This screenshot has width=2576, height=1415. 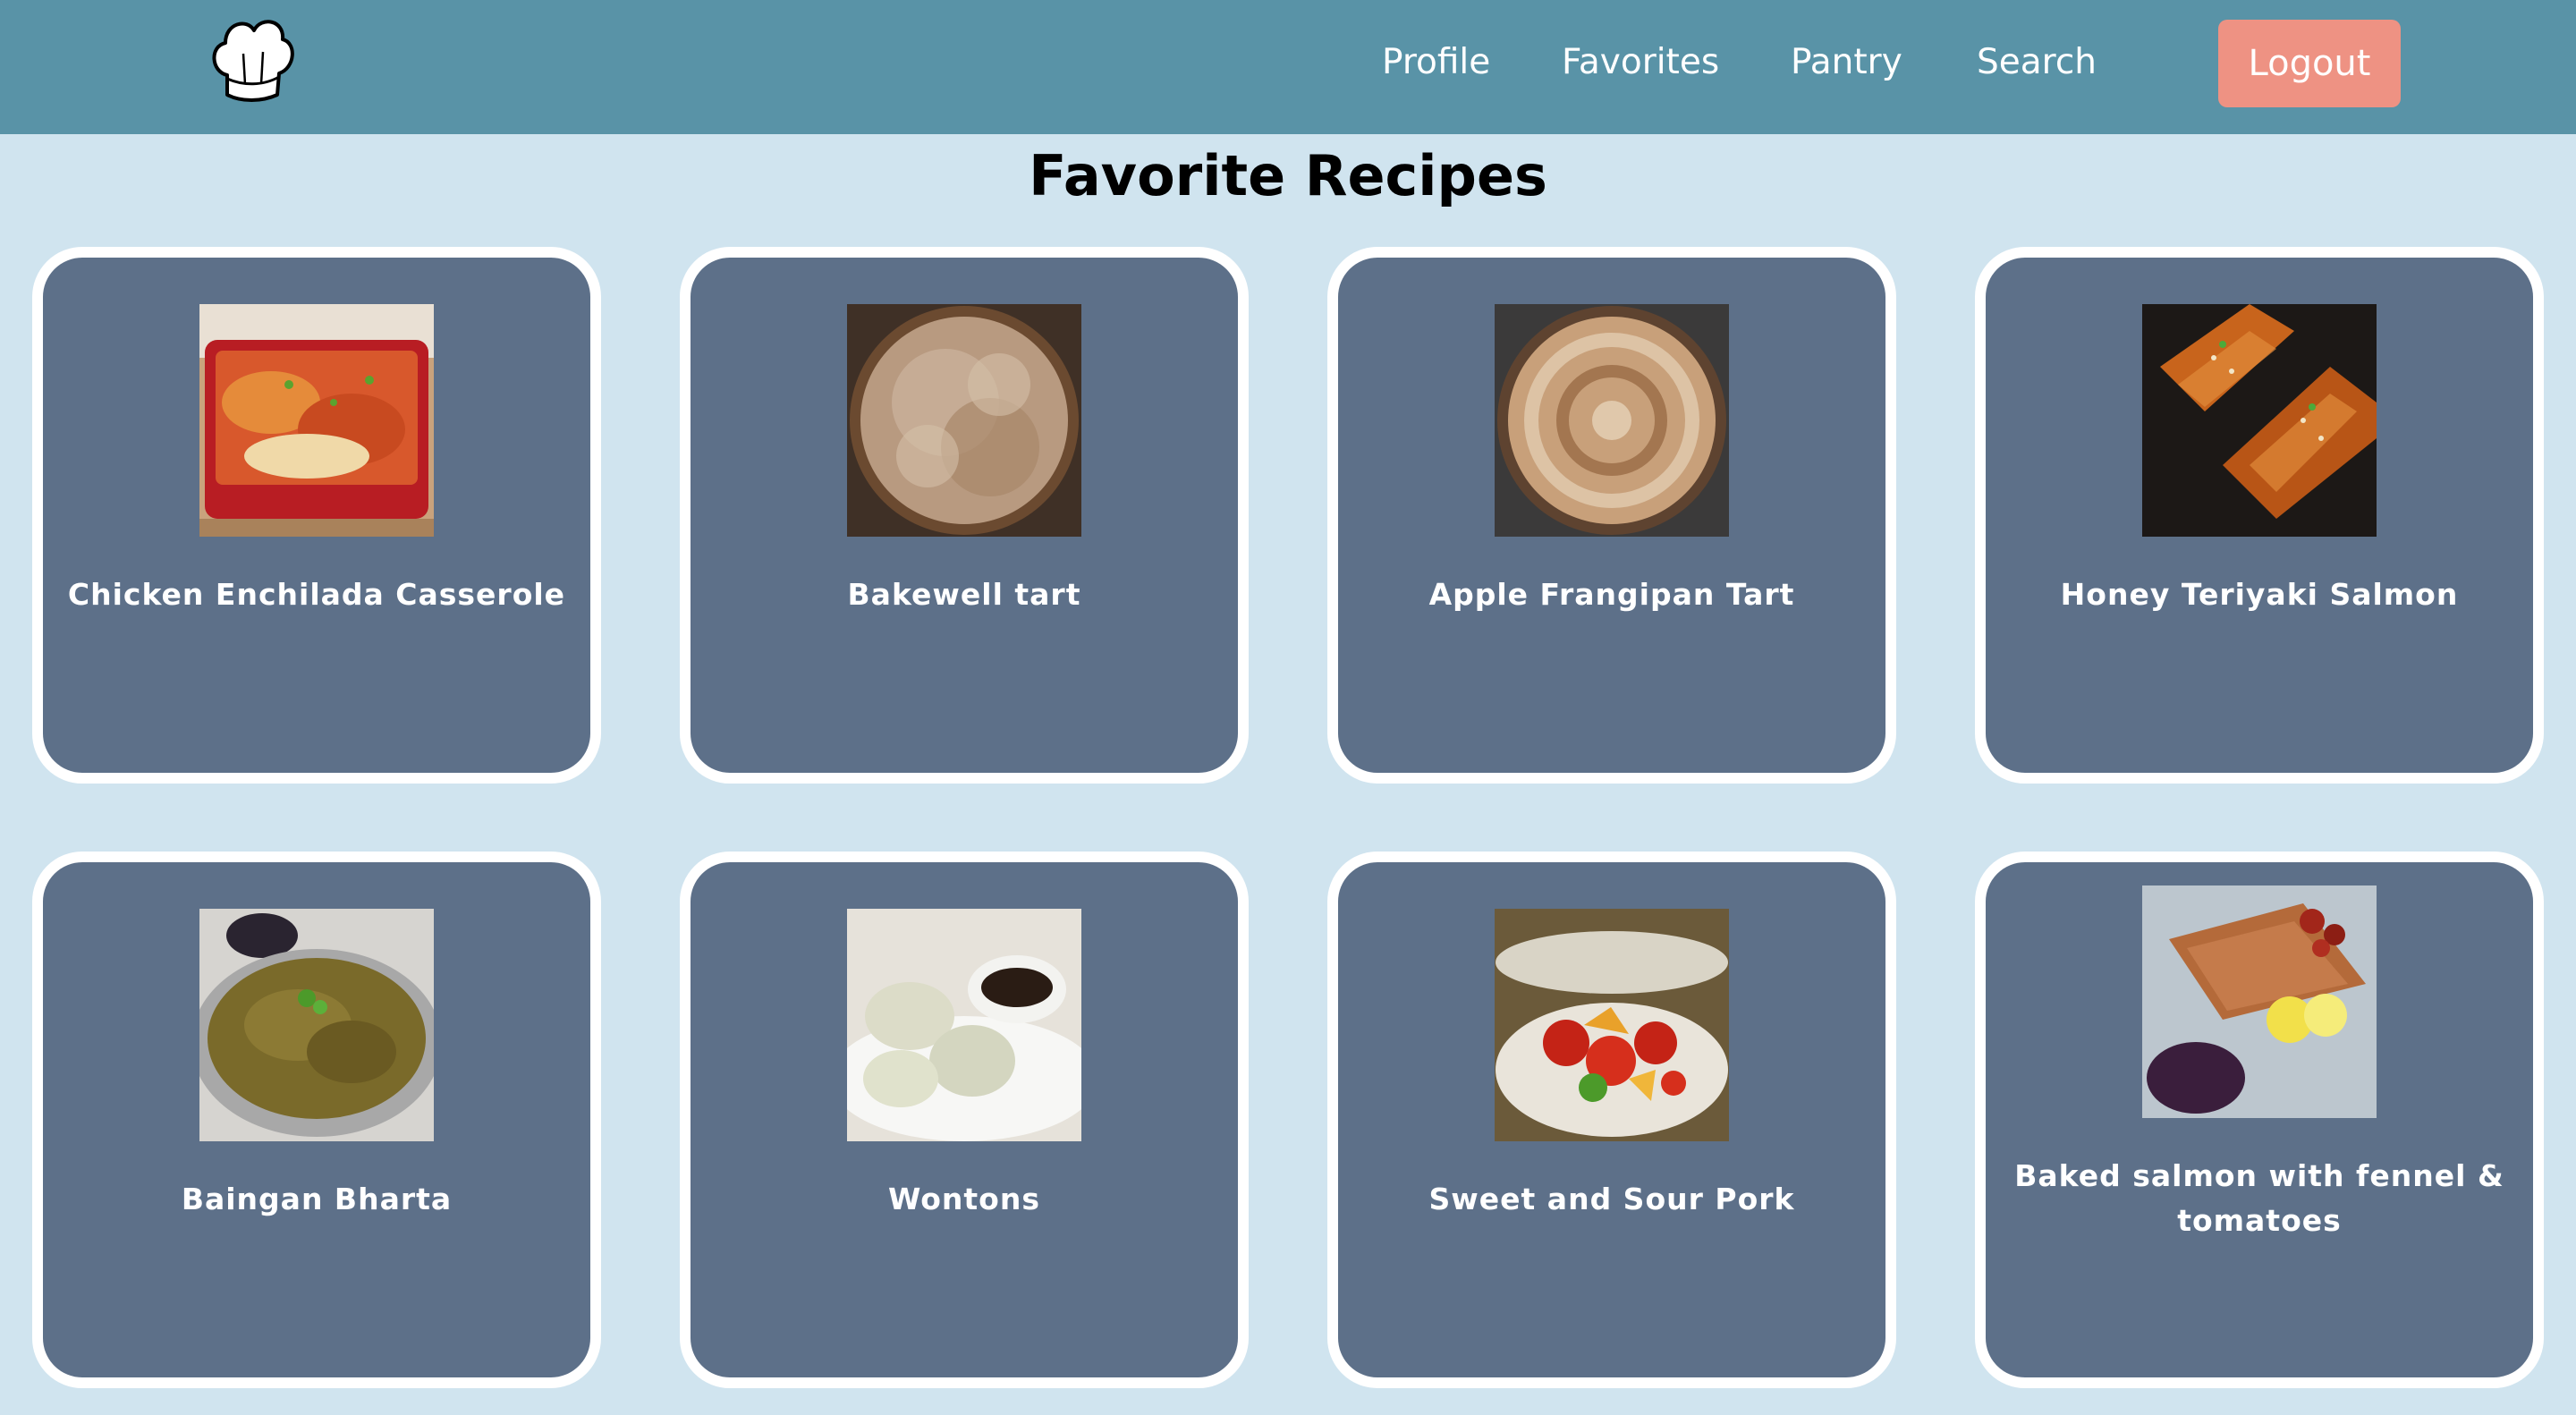 I want to click on recipe-title: Wontons, so click(x=964, y=1199).